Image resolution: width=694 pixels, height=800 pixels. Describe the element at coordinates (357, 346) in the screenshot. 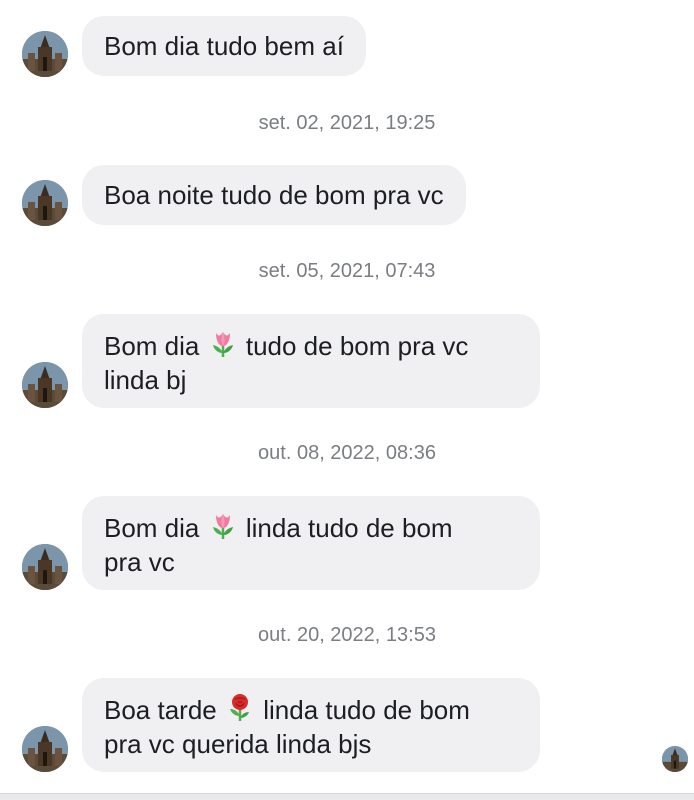

I see `message-text: tudo de bom pra vc` at that location.